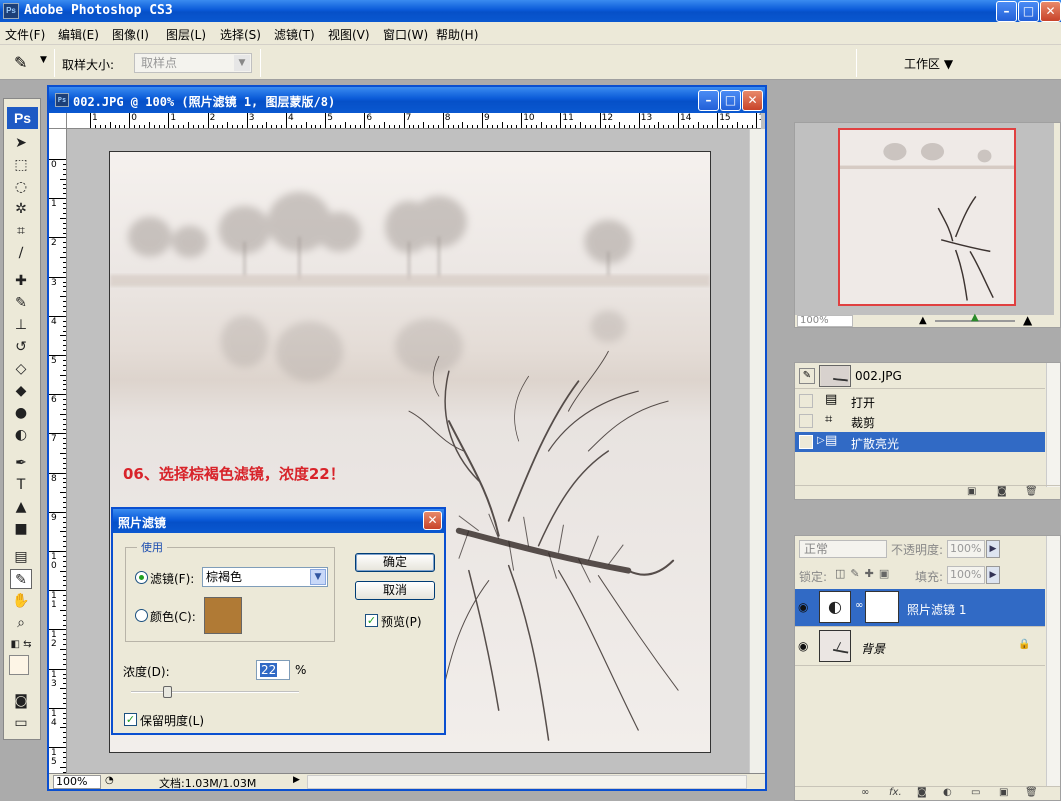  I want to click on fill-arrow-icon: ▶, so click(993, 575).